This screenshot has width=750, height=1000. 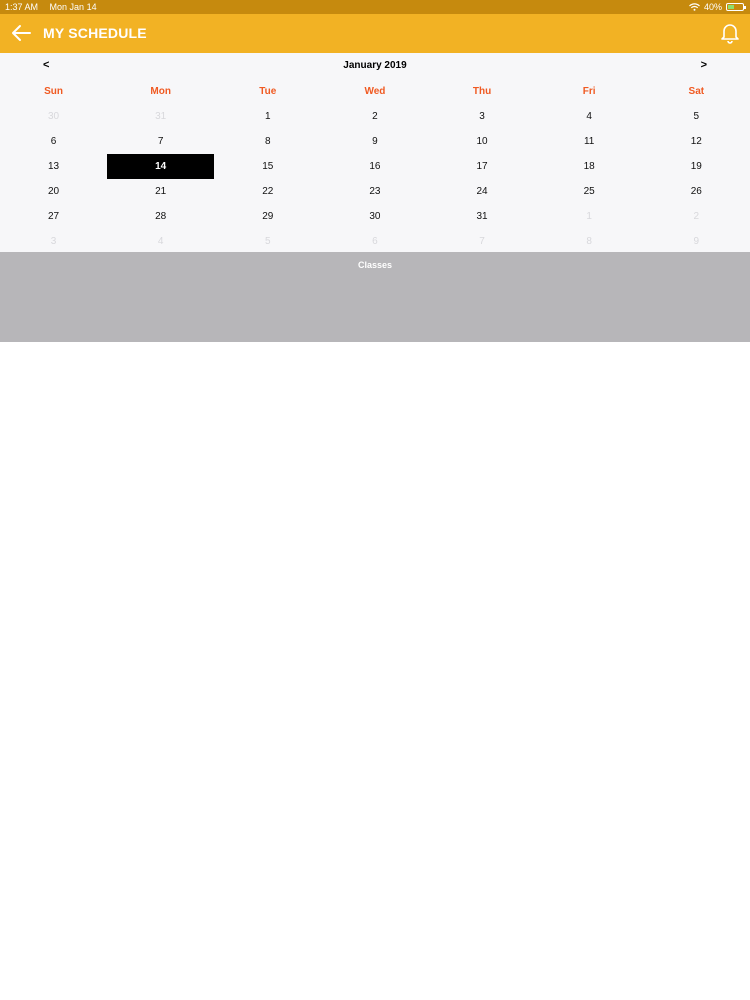 I want to click on battery-icon, so click(x=736, y=7).